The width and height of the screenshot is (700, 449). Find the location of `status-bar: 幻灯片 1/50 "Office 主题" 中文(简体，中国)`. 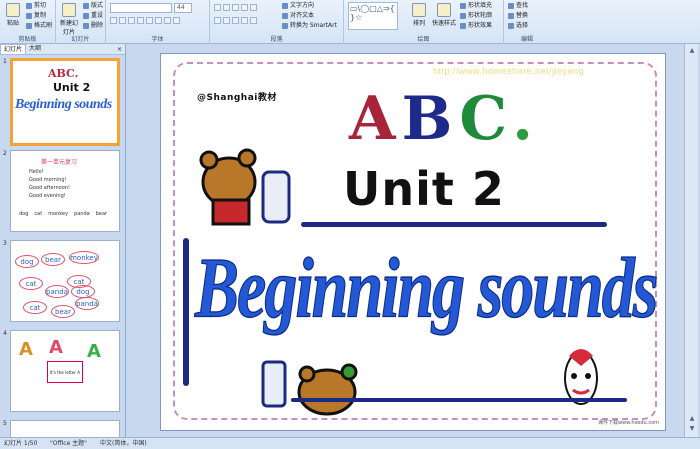

status-bar: 幻灯片 1/50 "Office 主题" 中文(简体，中国) is located at coordinates (350, 443).